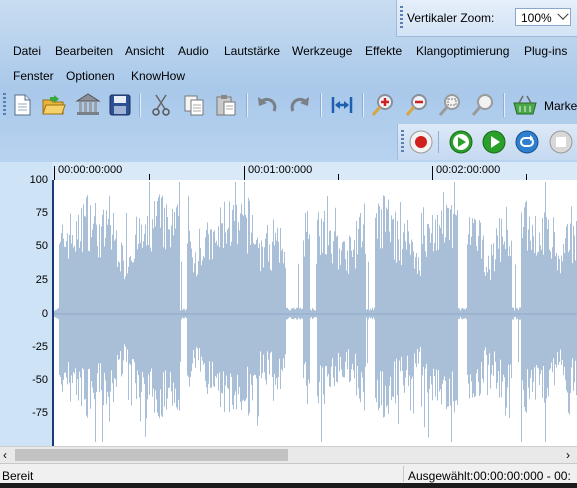 The width and height of the screenshot is (577, 488). What do you see at coordinates (280, 170) in the screenshot?
I see `ruler-tick-label: 00:01:00:000` at bounding box center [280, 170].